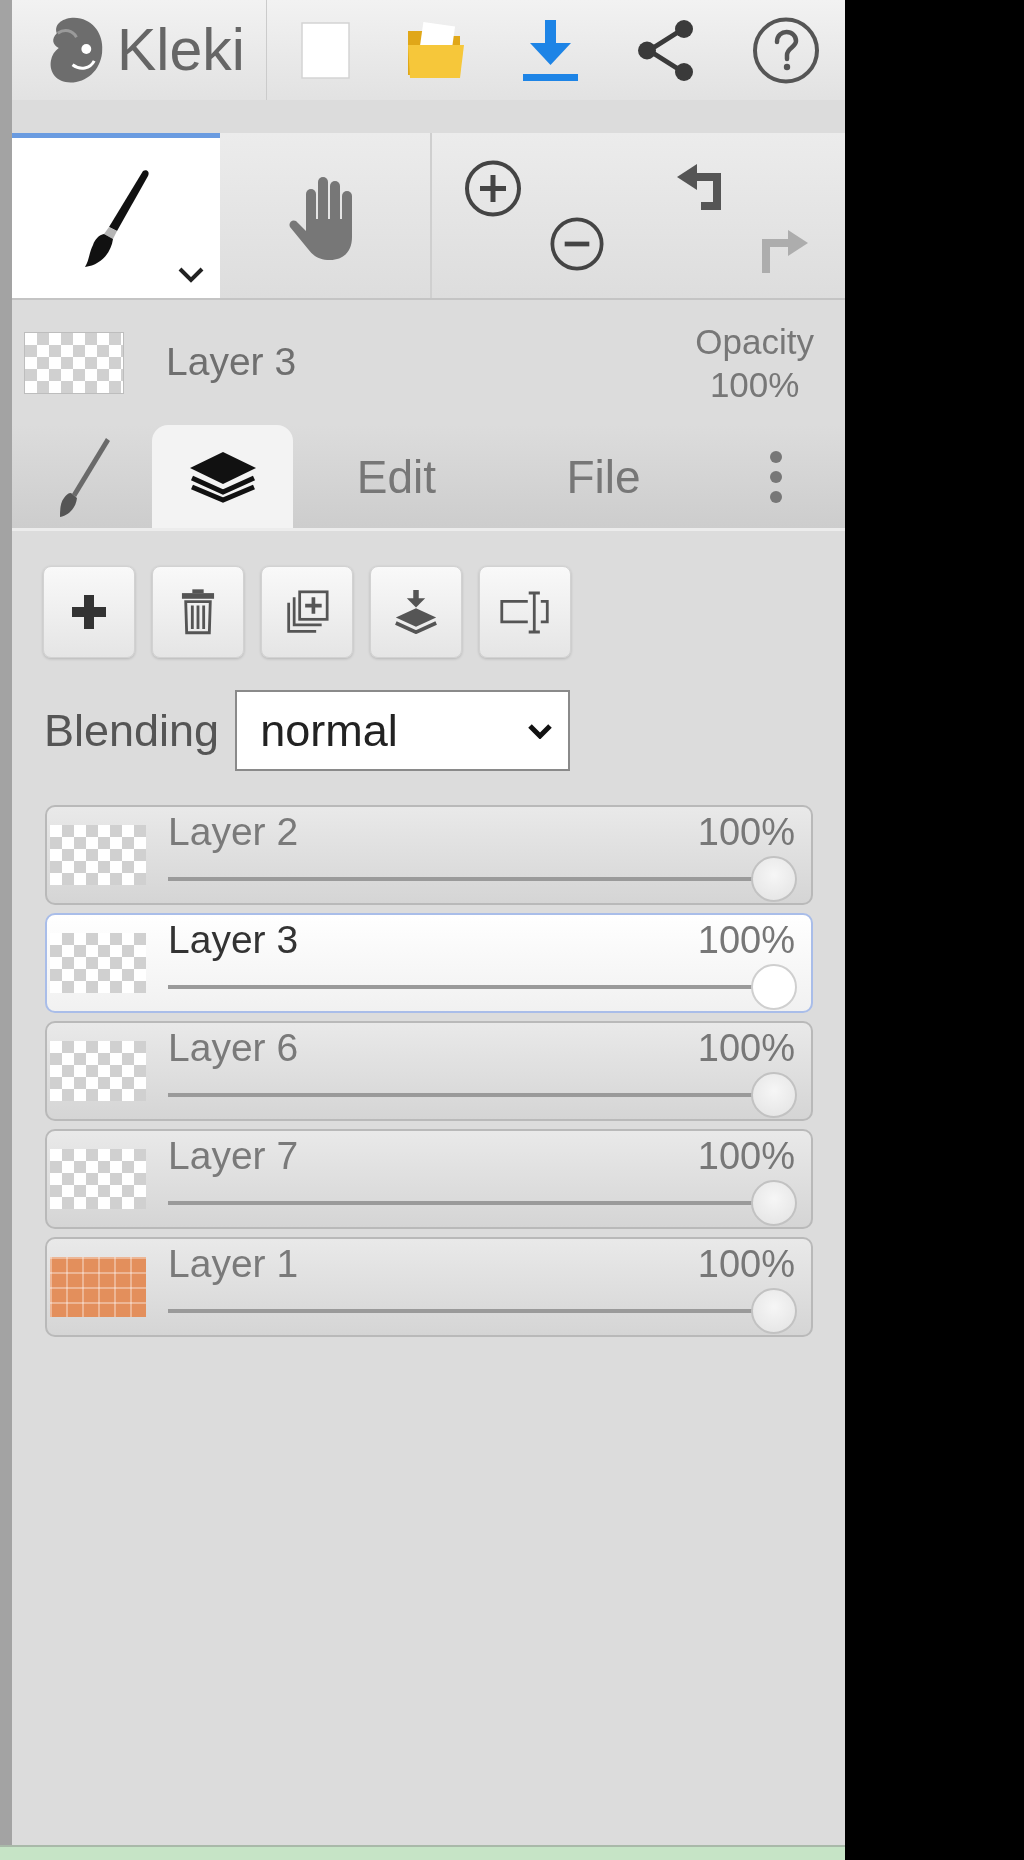  Describe the element at coordinates (429, 1179) in the screenshot. I see `layer-row: Layer 7 100%` at that location.